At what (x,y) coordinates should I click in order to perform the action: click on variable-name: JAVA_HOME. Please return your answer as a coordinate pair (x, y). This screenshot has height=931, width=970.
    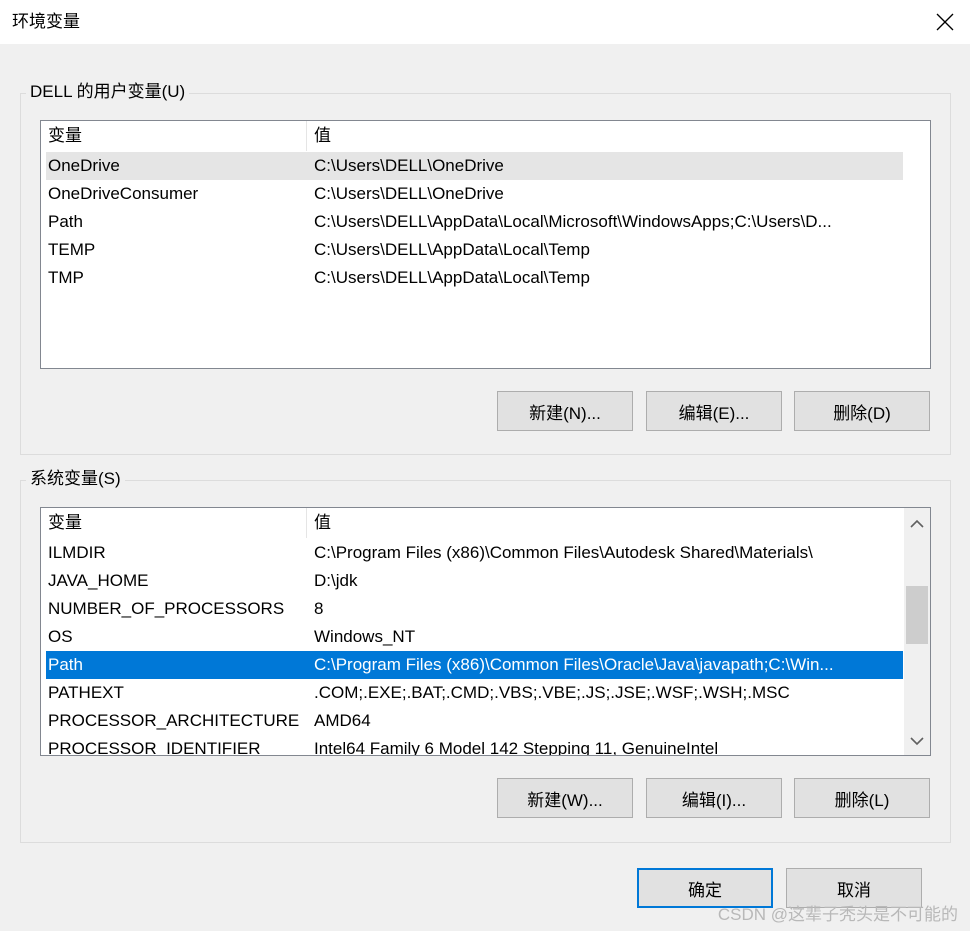
    Looking at the image, I should click on (98, 580).